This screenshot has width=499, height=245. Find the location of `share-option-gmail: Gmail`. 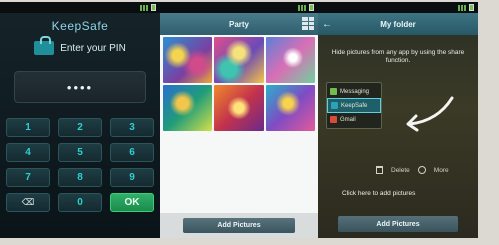

share-option-gmail: Gmail is located at coordinates (354, 119).